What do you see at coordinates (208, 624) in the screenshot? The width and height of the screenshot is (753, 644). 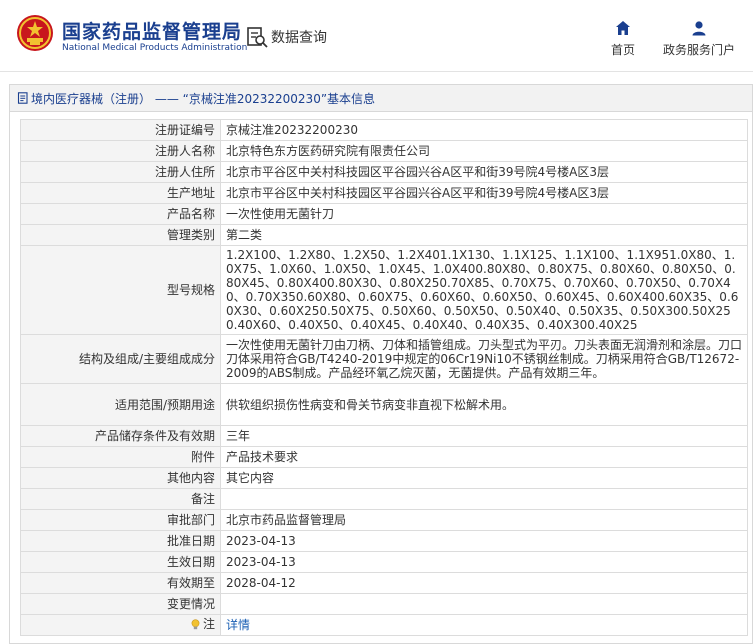 I see `note-key-label: 注` at bounding box center [208, 624].